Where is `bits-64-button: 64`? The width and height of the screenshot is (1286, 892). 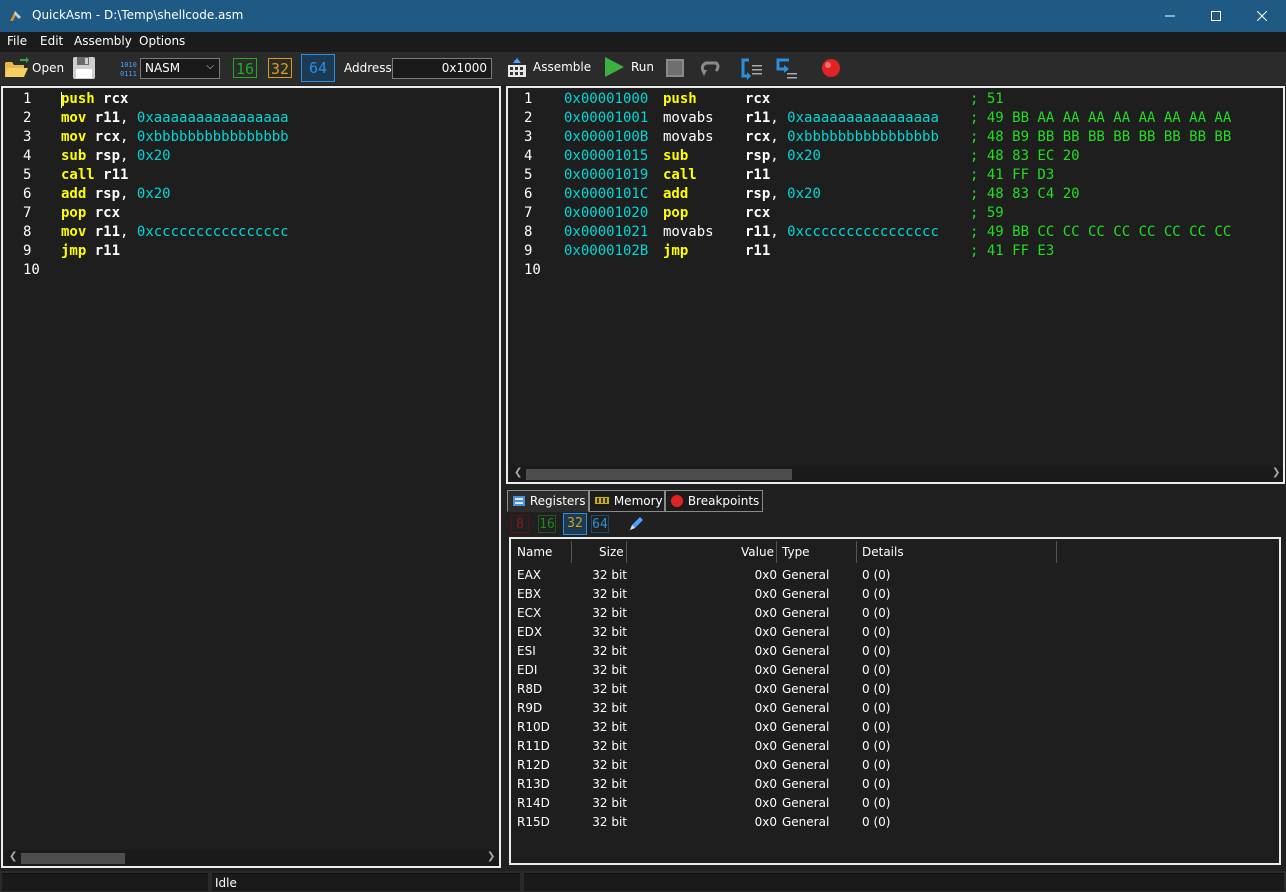 bits-64-button: 64 is located at coordinates (318, 68).